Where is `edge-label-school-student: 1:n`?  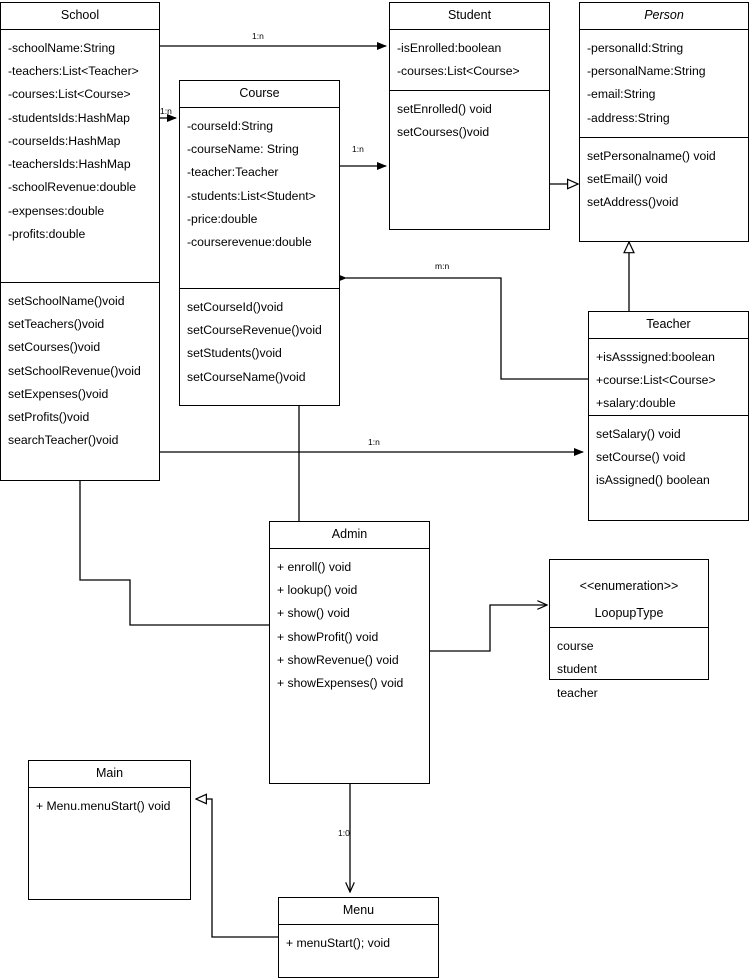
edge-label-school-student: 1:n is located at coordinates (258, 36).